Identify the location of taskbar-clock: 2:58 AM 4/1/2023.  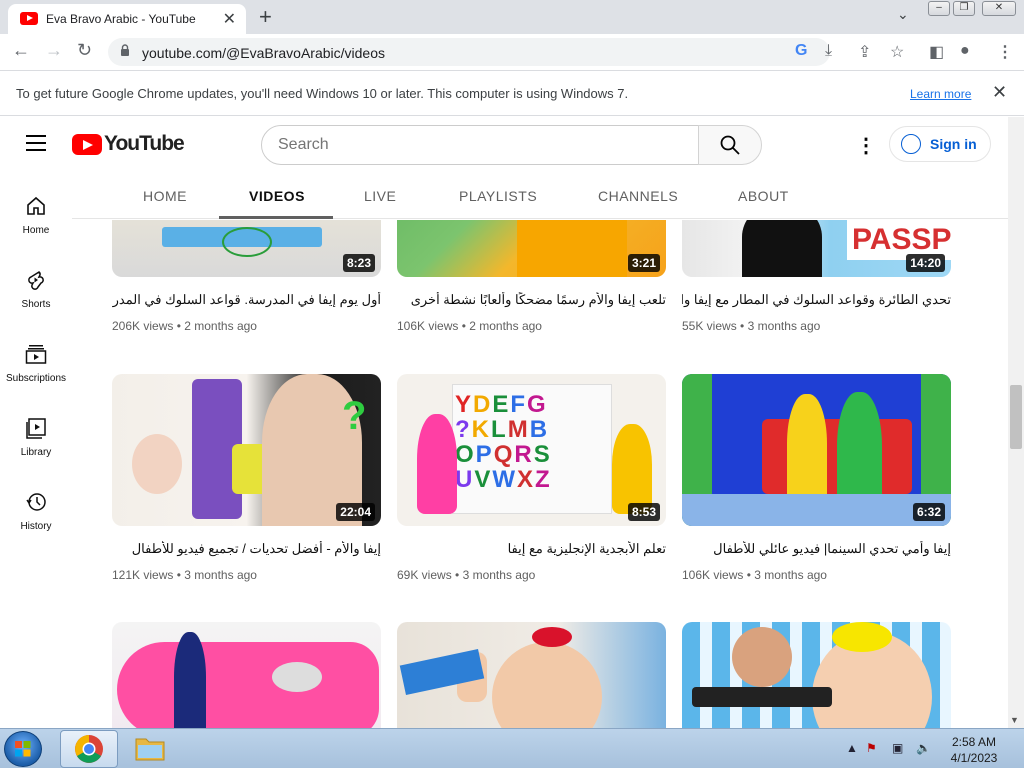
(974, 750).